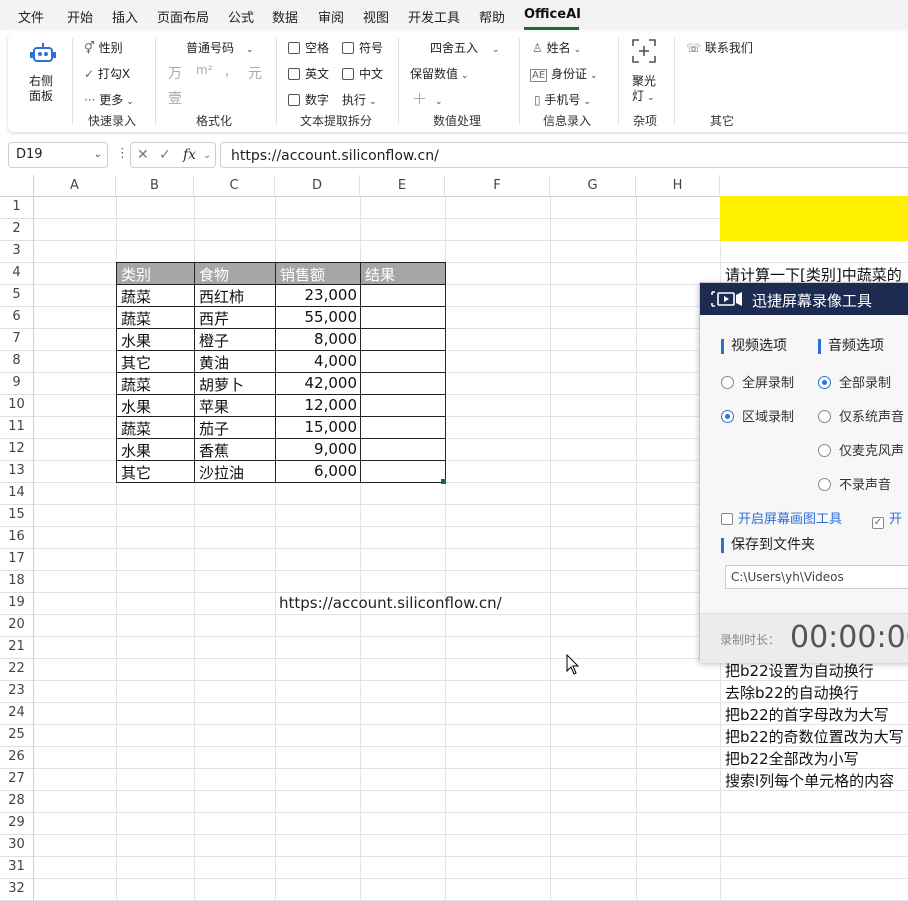 The width and height of the screenshot is (908, 901). Describe the element at coordinates (17, 296) in the screenshot. I see `row-header-5: 5` at that location.